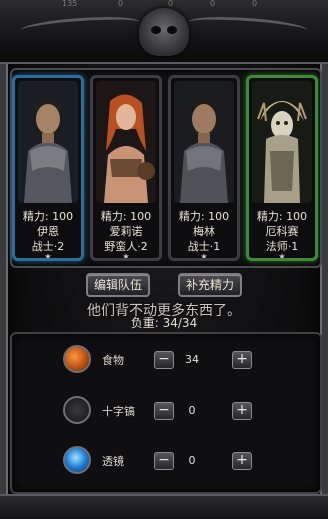 This screenshot has height=519, width=328. What do you see at coordinates (70, 4) in the screenshot?
I see `top-number: 135` at bounding box center [70, 4].